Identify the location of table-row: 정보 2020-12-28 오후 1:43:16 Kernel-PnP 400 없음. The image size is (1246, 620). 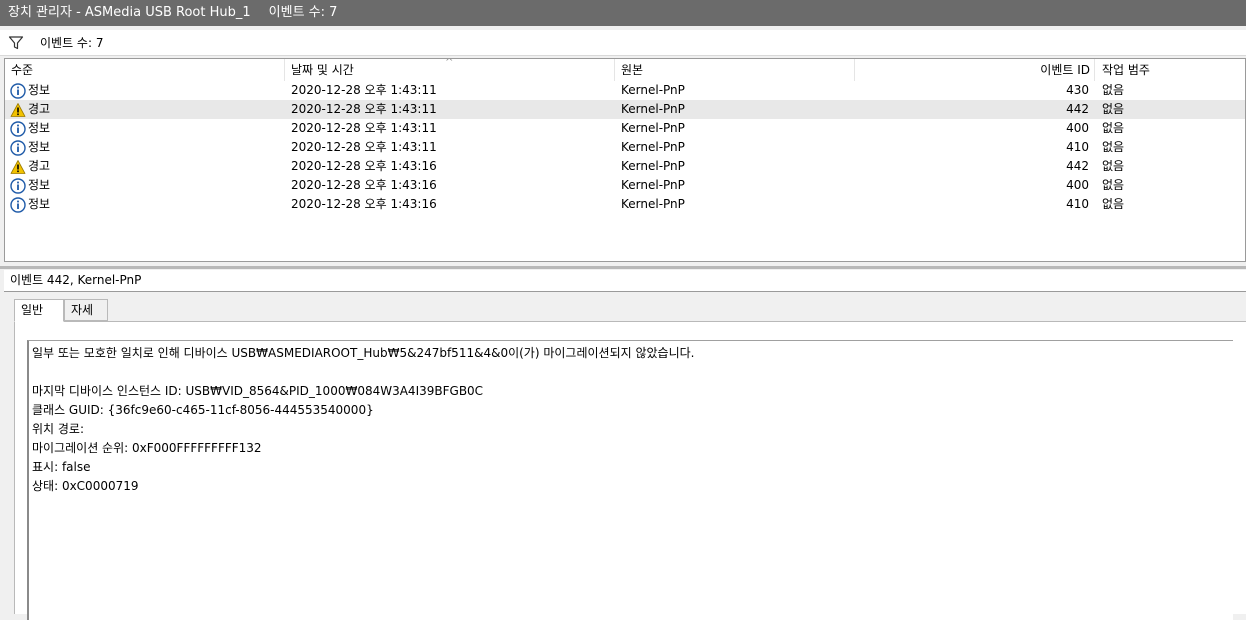
(625, 185).